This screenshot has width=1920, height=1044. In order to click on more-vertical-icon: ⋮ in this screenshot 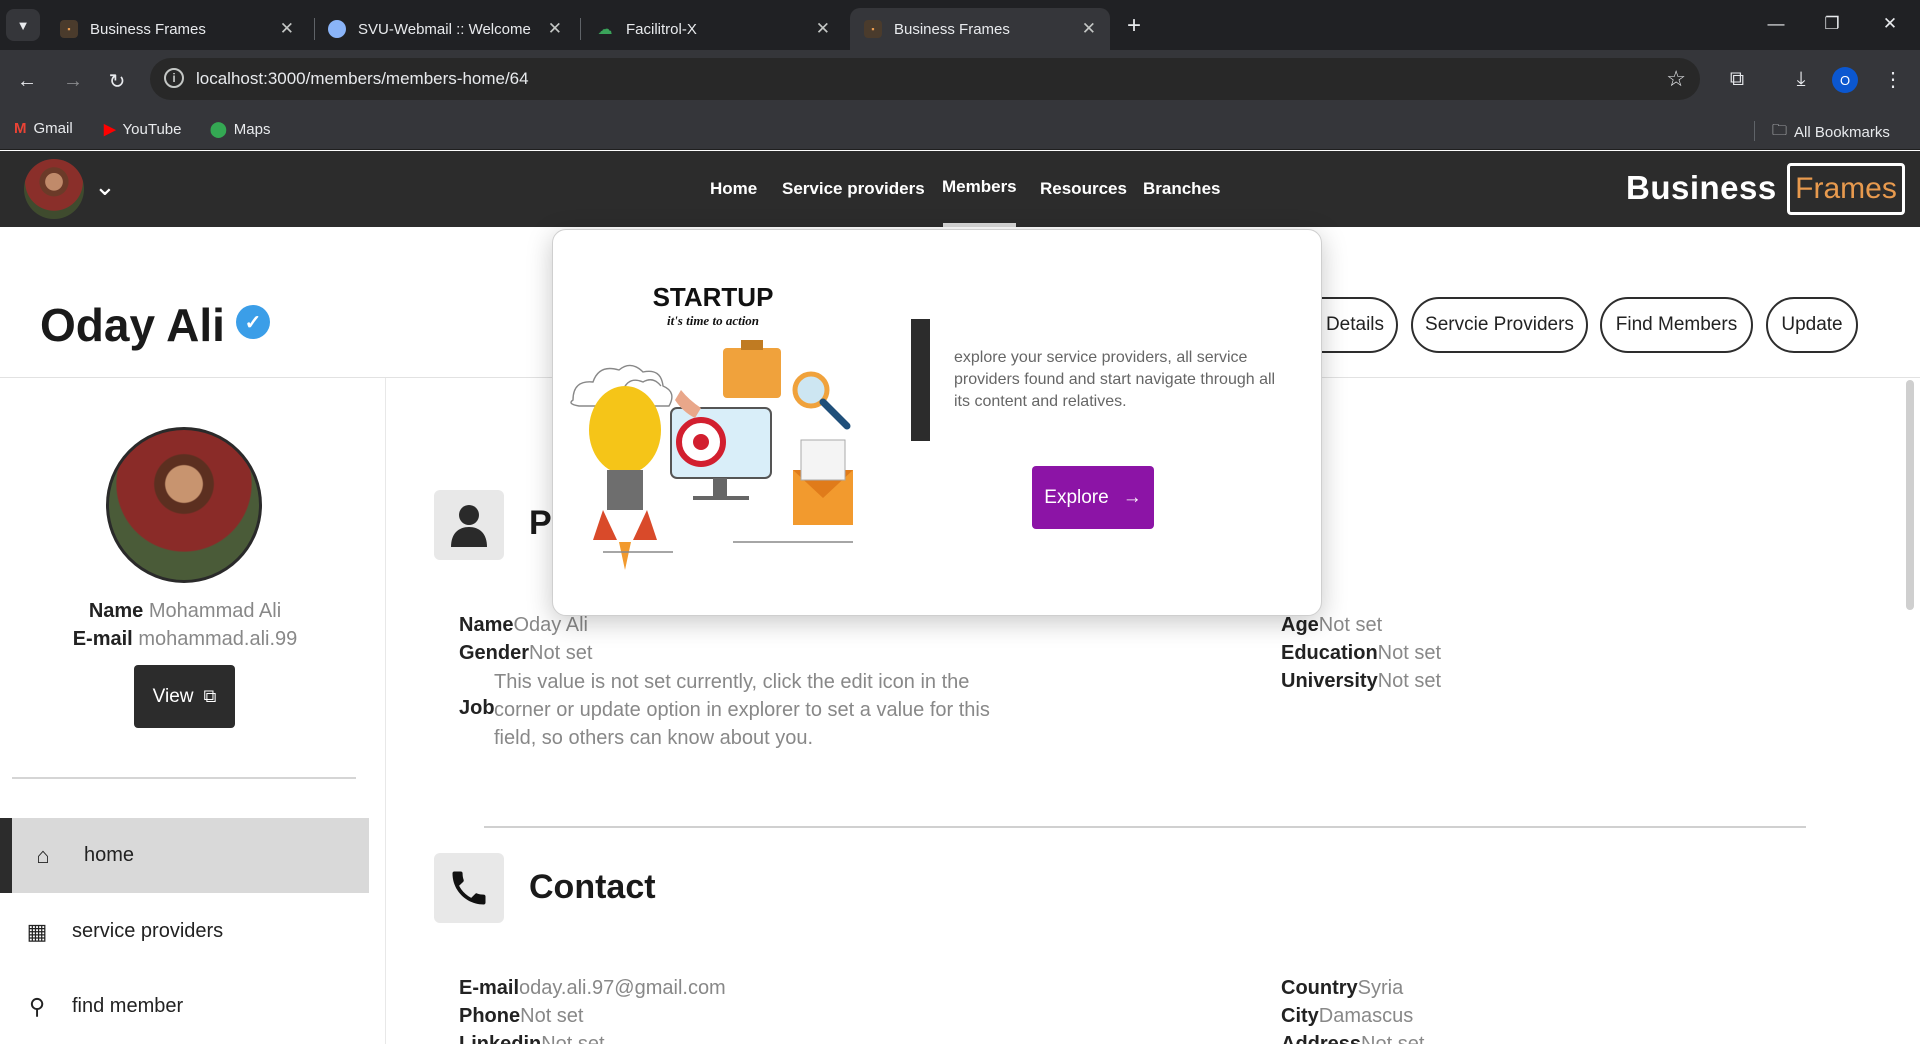, I will do `click(1893, 79)`.